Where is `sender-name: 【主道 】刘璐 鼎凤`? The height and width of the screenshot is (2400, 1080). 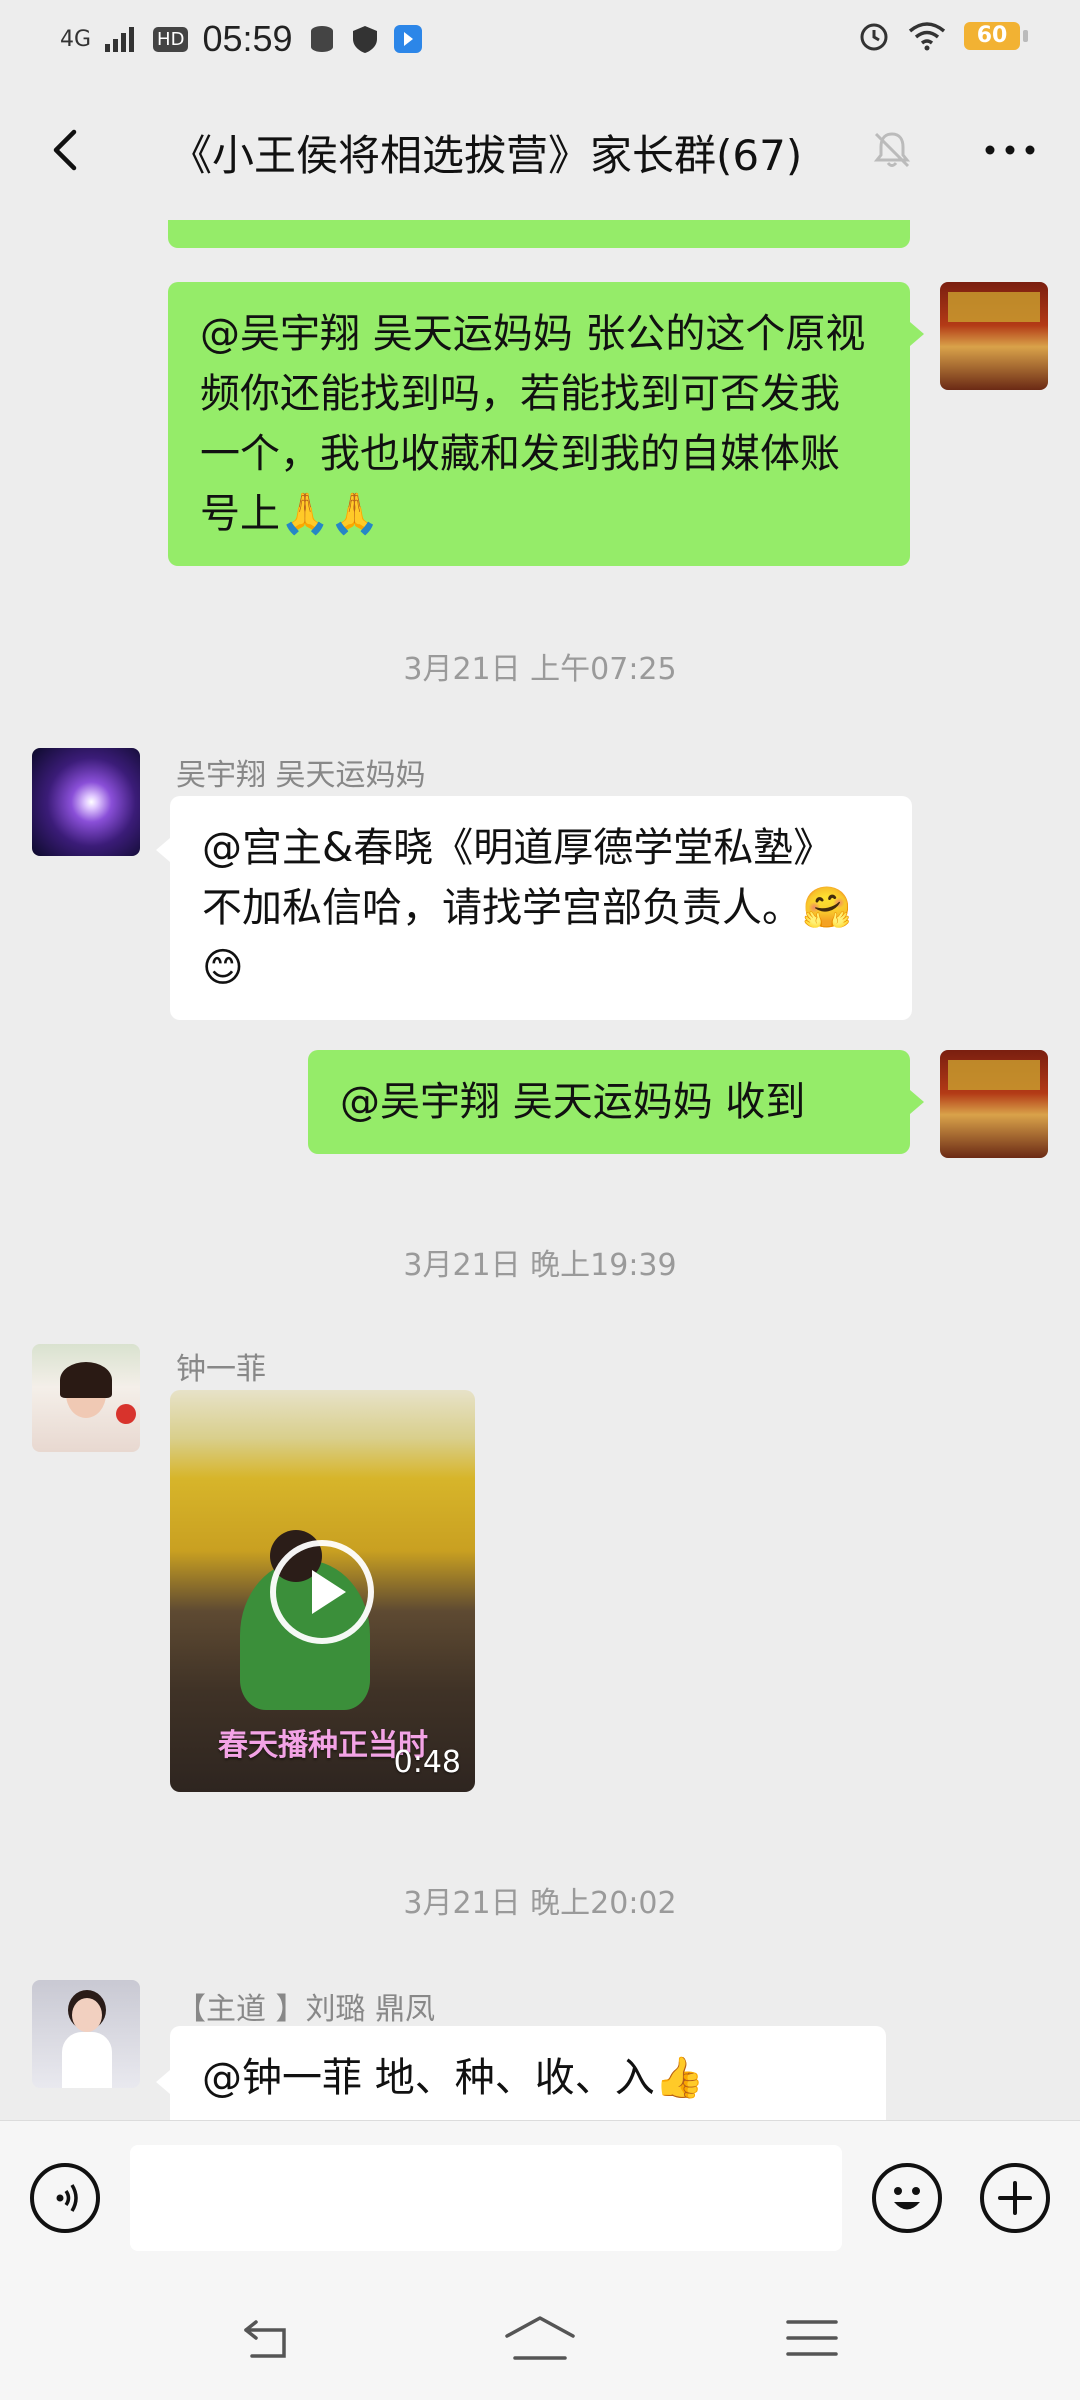
sender-name: 【主道 】刘璐 鼎凤 is located at coordinates (306, 2009).